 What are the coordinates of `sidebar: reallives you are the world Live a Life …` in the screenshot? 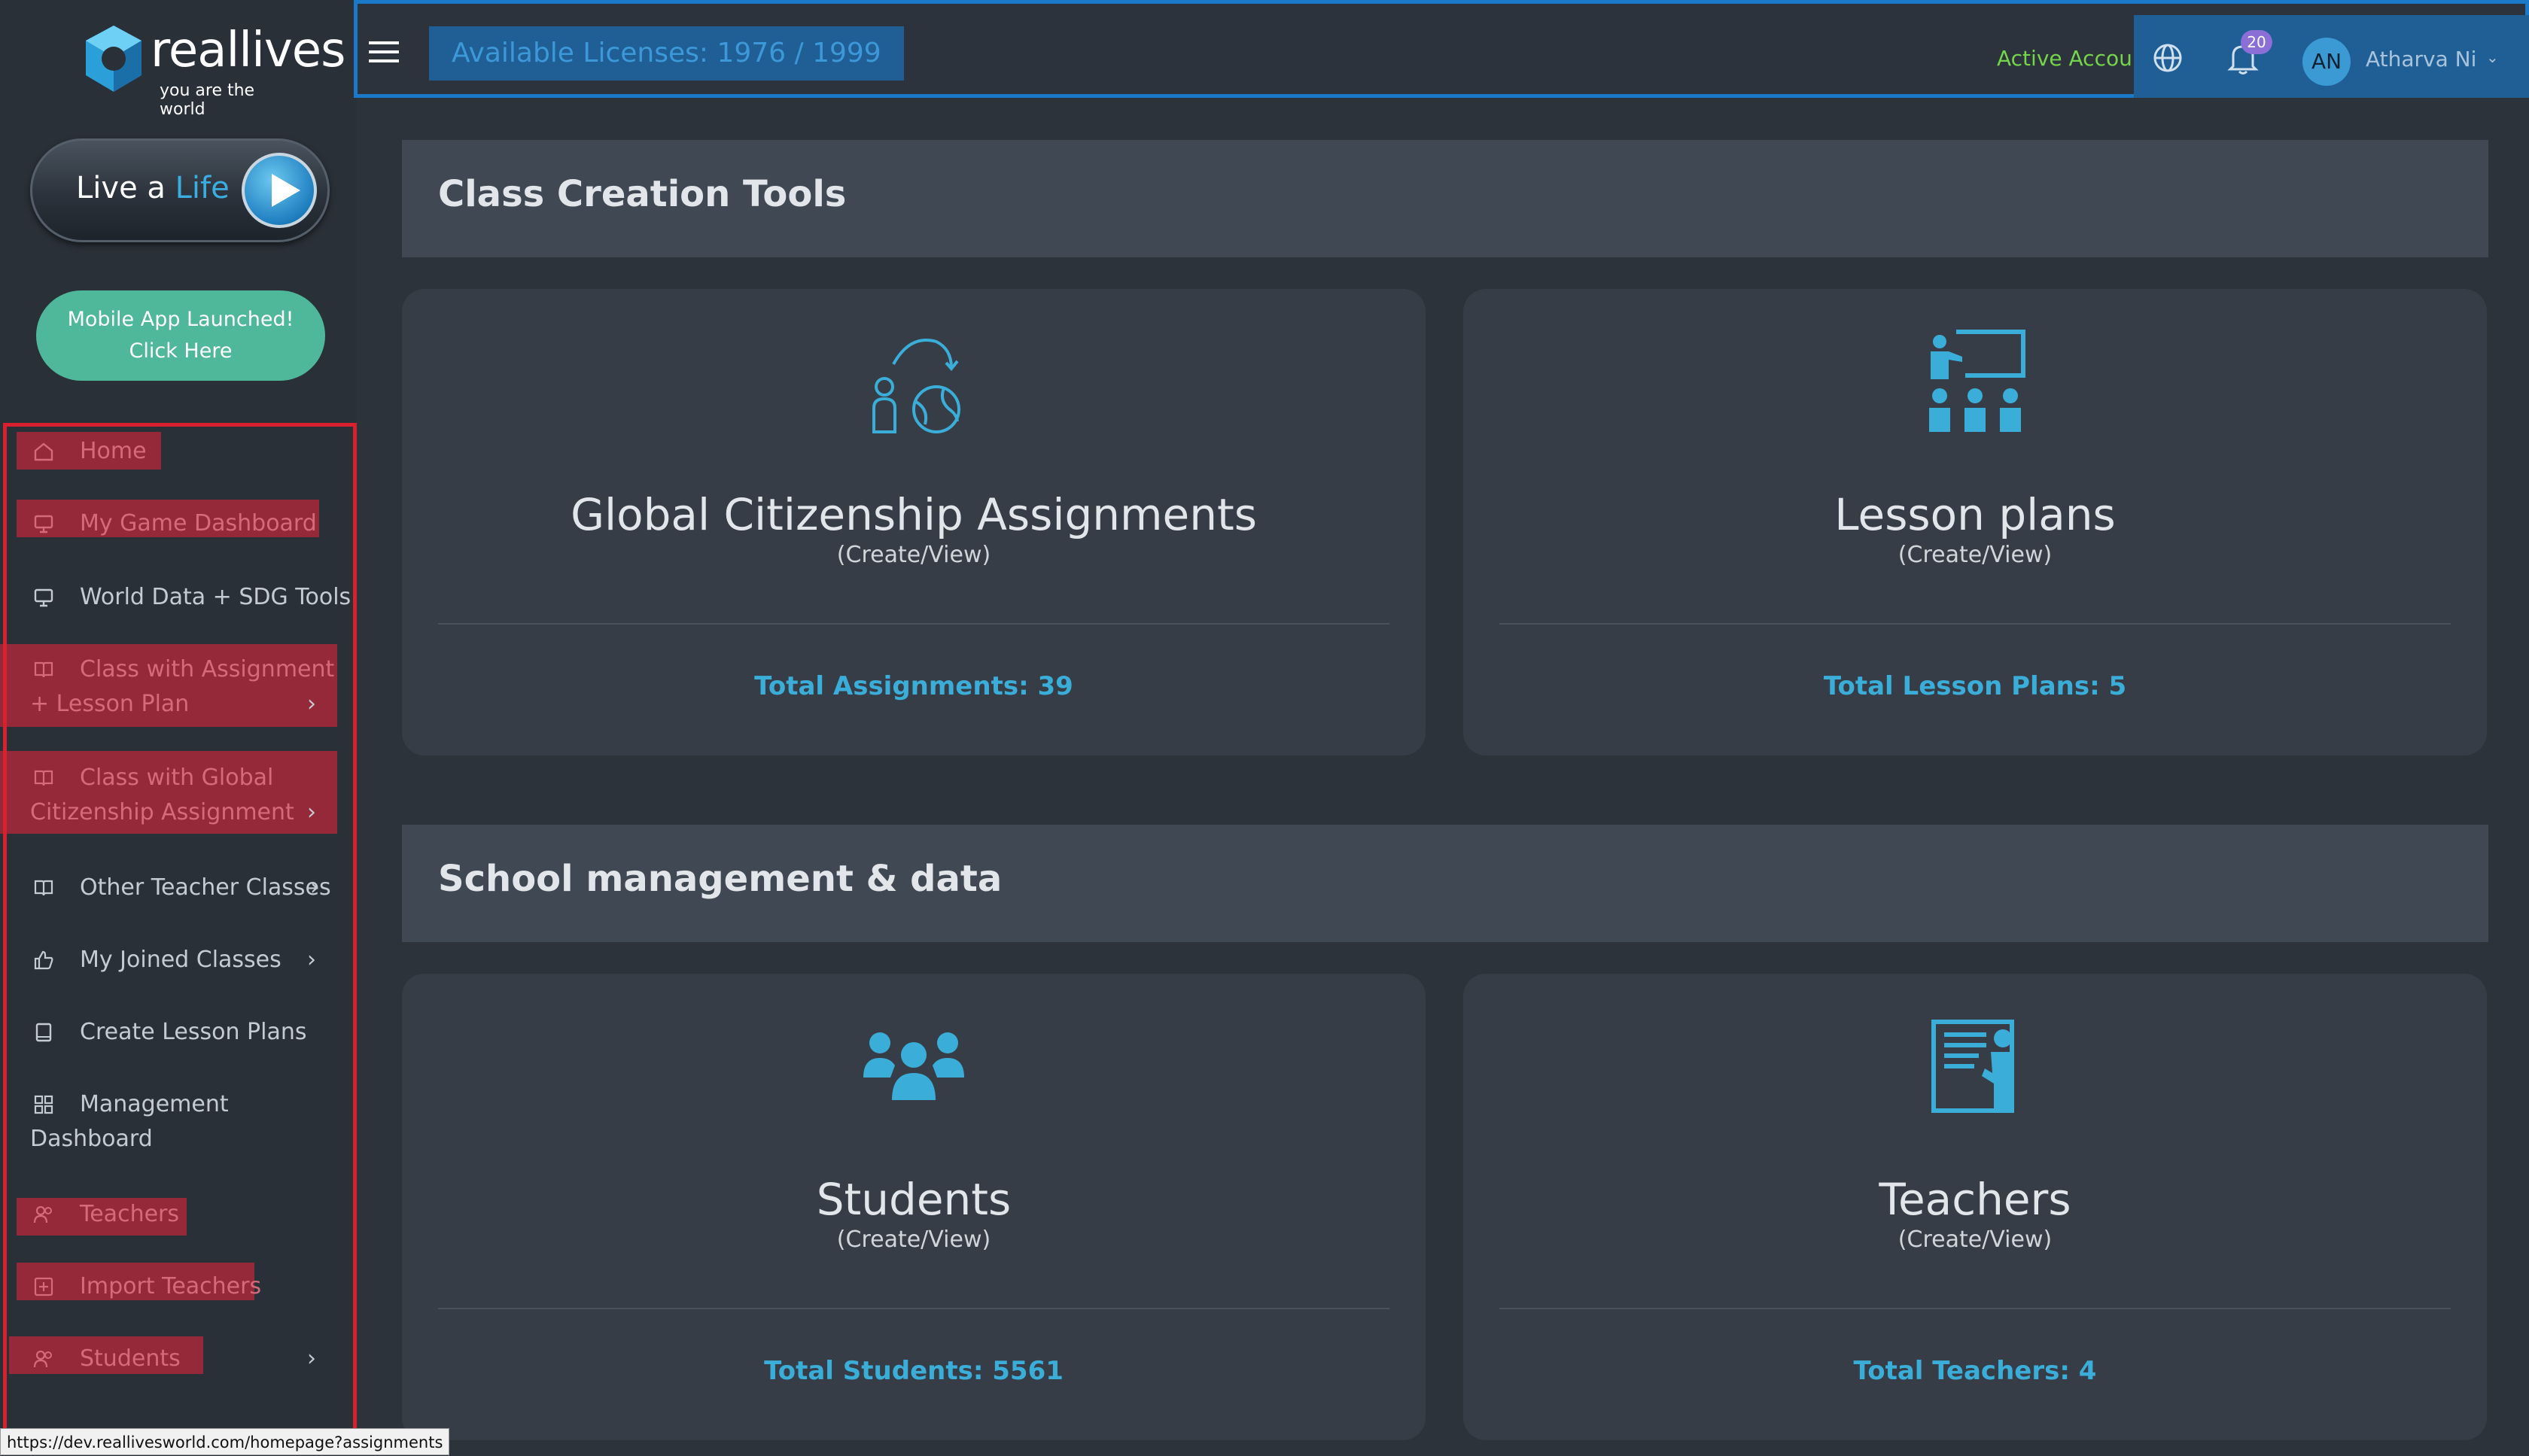 It's located at (178, 727).